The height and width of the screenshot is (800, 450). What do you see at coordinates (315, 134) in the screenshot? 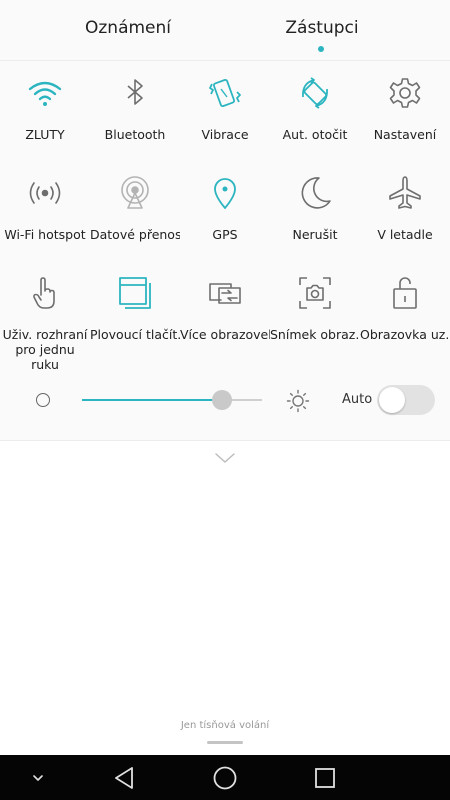
I see `tile-label: Aut. otočit` at bounding box center [315, 134].